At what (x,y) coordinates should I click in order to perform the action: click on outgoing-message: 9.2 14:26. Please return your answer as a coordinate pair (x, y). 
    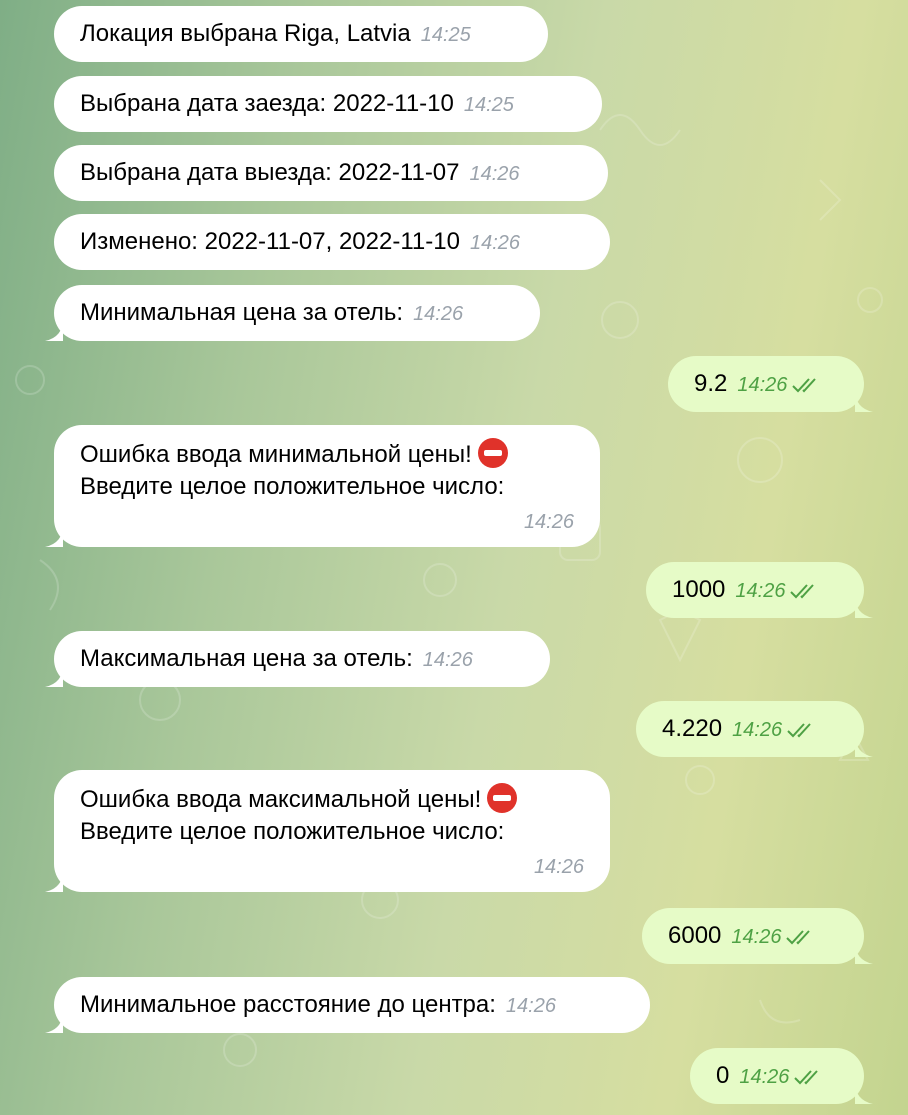
    Looking at the image, I should click on (770, 384).